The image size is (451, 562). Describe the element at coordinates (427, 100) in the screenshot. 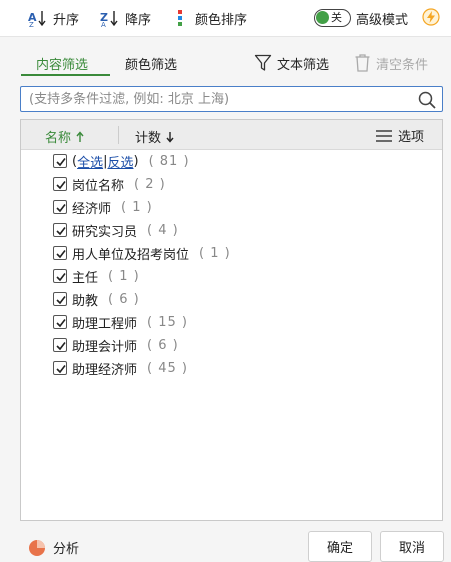

I see `search-icon` at that location.